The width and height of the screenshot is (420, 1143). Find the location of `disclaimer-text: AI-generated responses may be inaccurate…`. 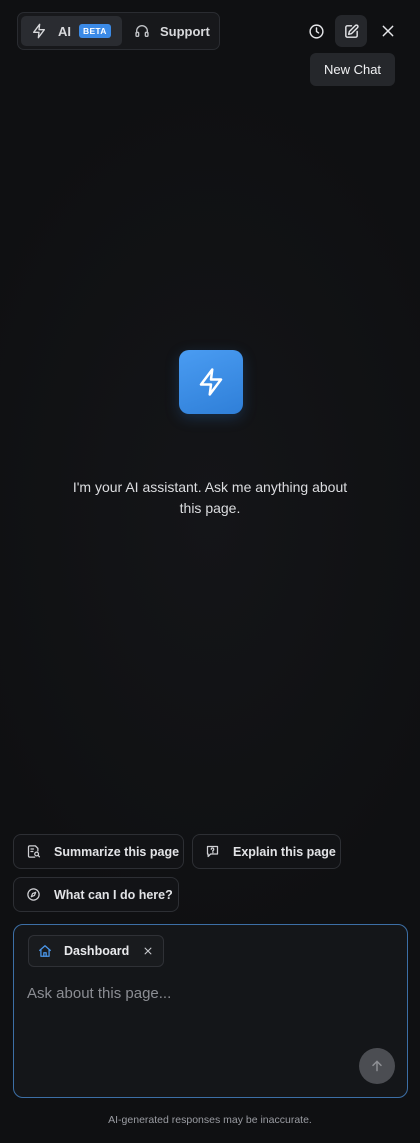

disclaimer-text: AI-generated responses may be inaccurate… is located at coordinates (210, 1120).